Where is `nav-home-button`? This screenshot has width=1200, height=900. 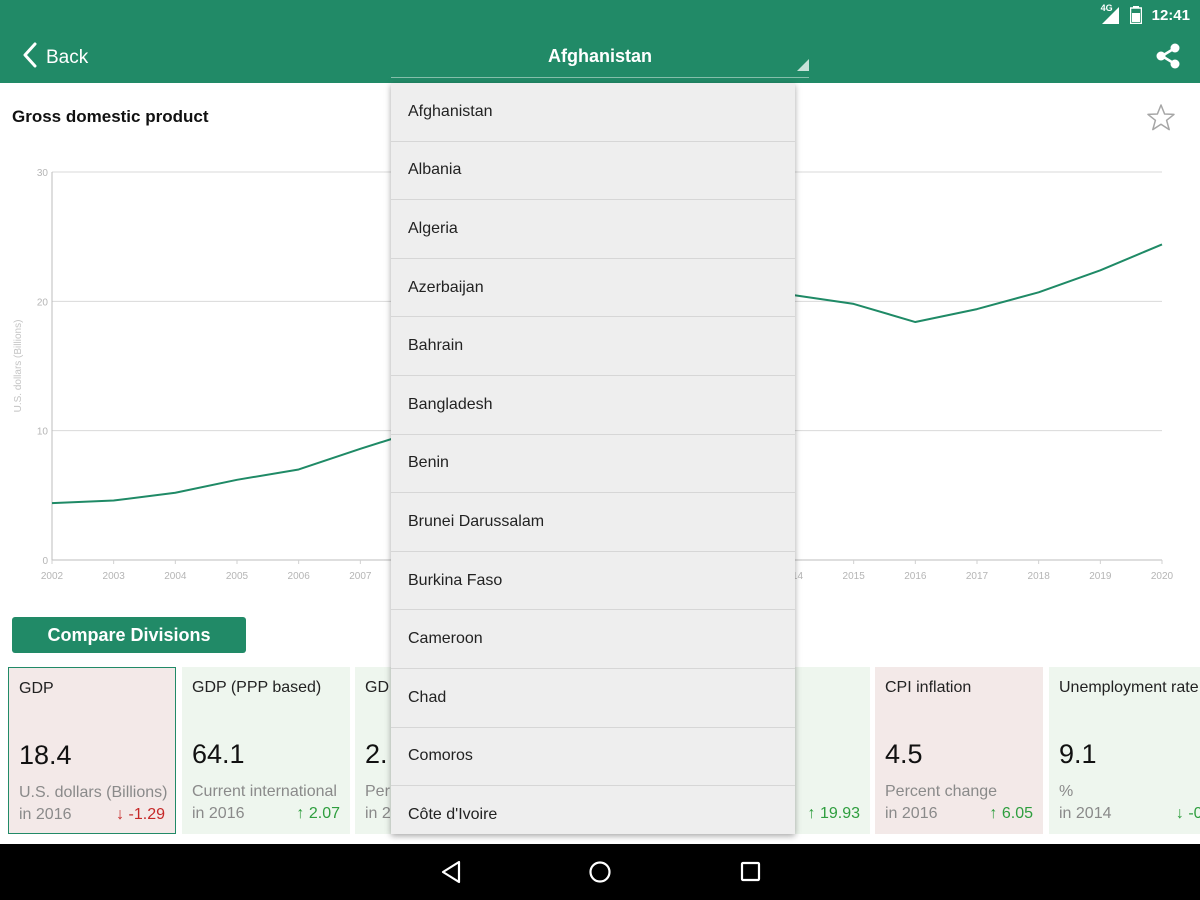
nav-home-button is located at coordinates (600, 874).